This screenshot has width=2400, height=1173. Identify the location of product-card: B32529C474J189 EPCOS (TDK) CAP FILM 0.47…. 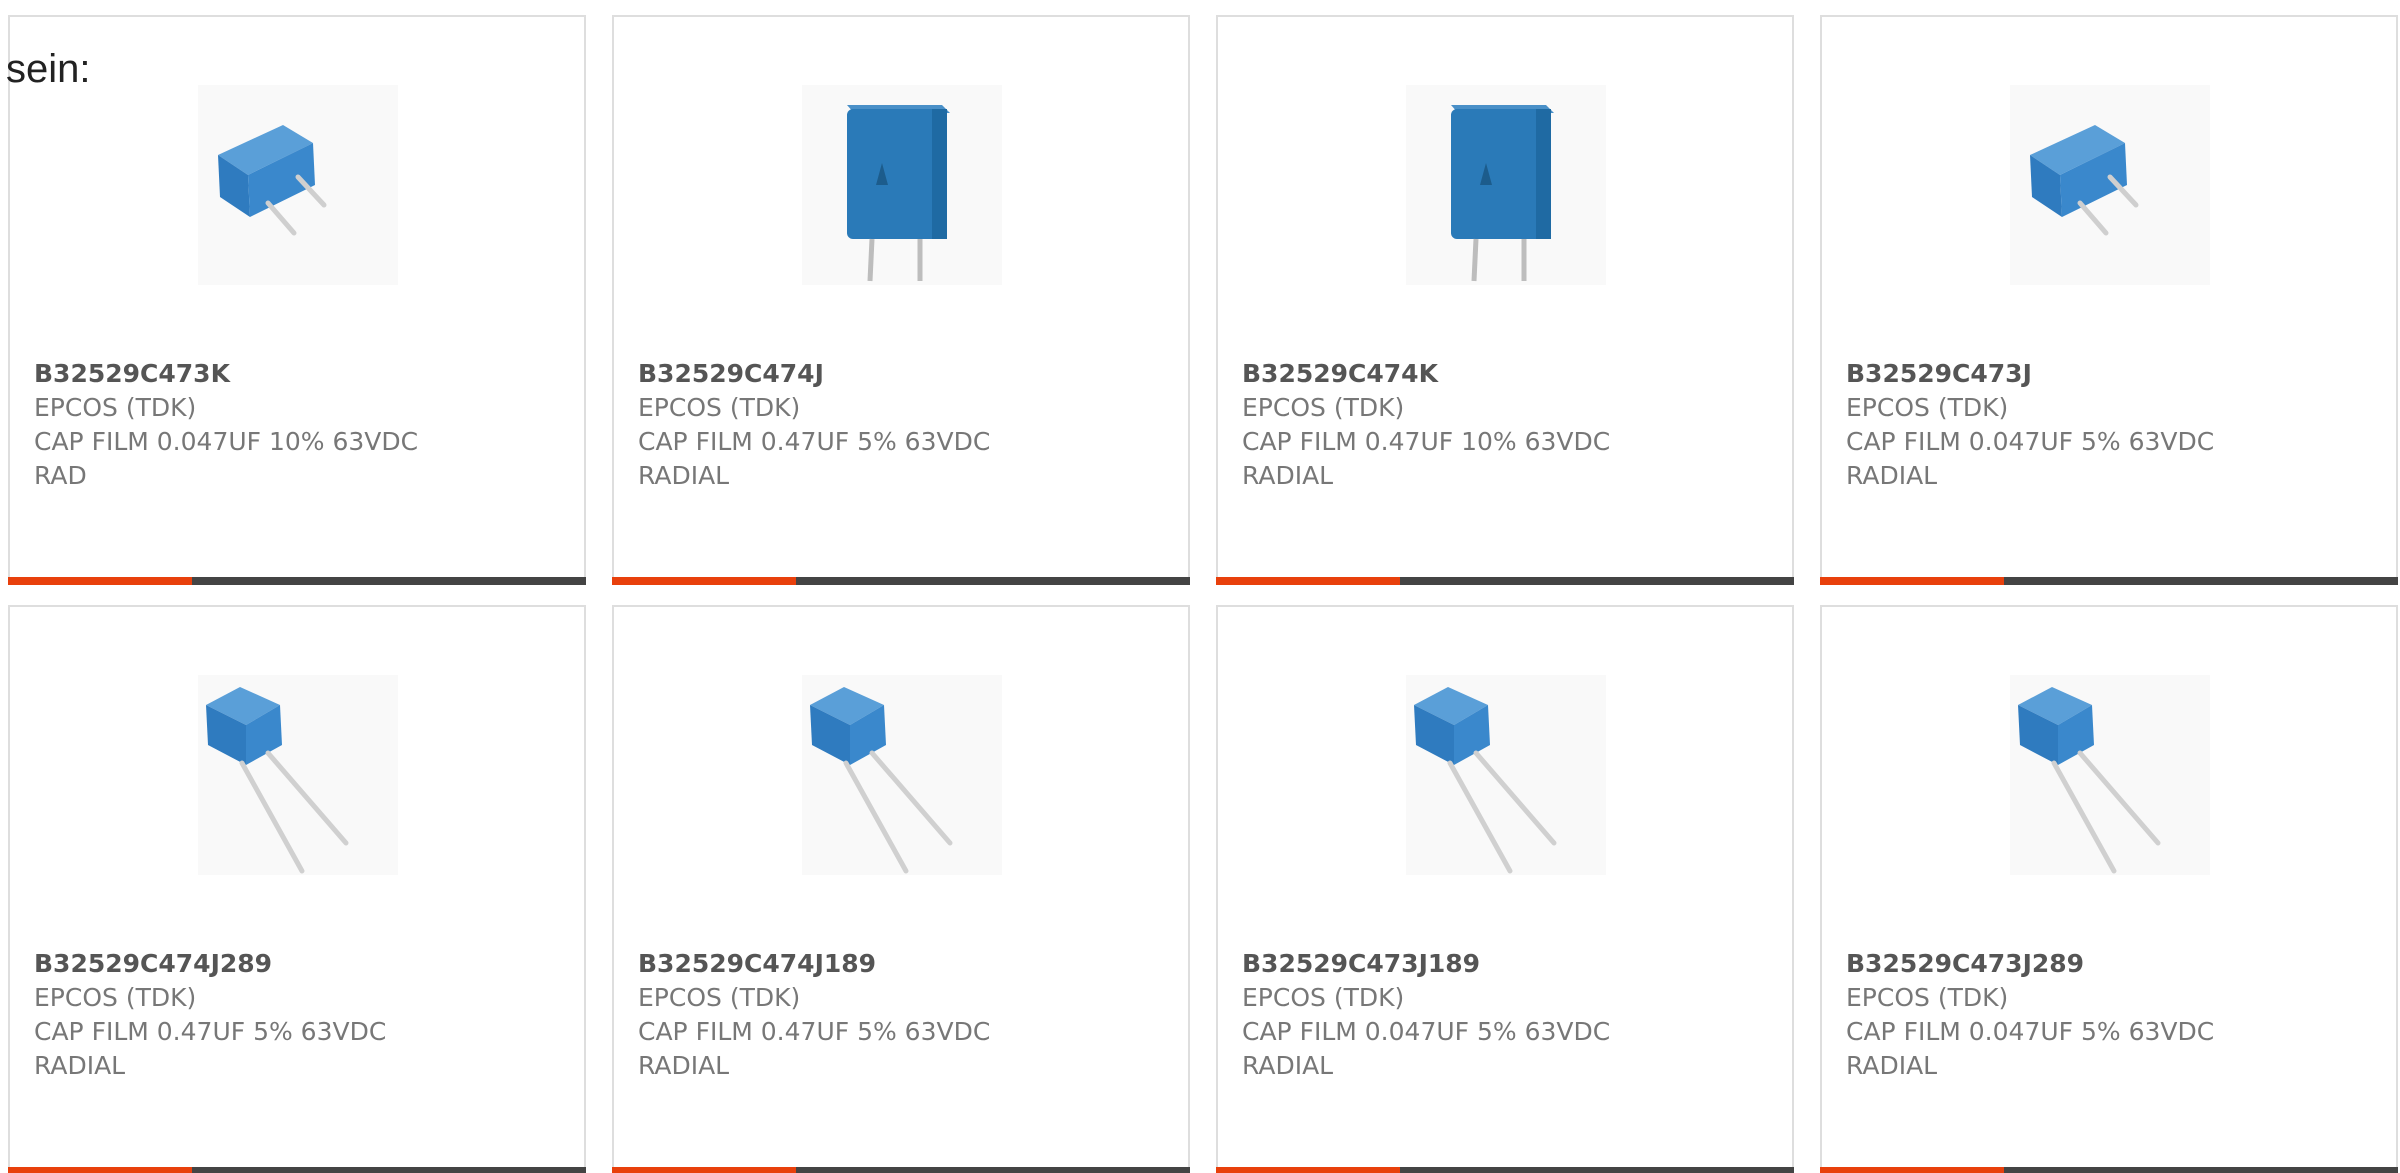
(901, 889).